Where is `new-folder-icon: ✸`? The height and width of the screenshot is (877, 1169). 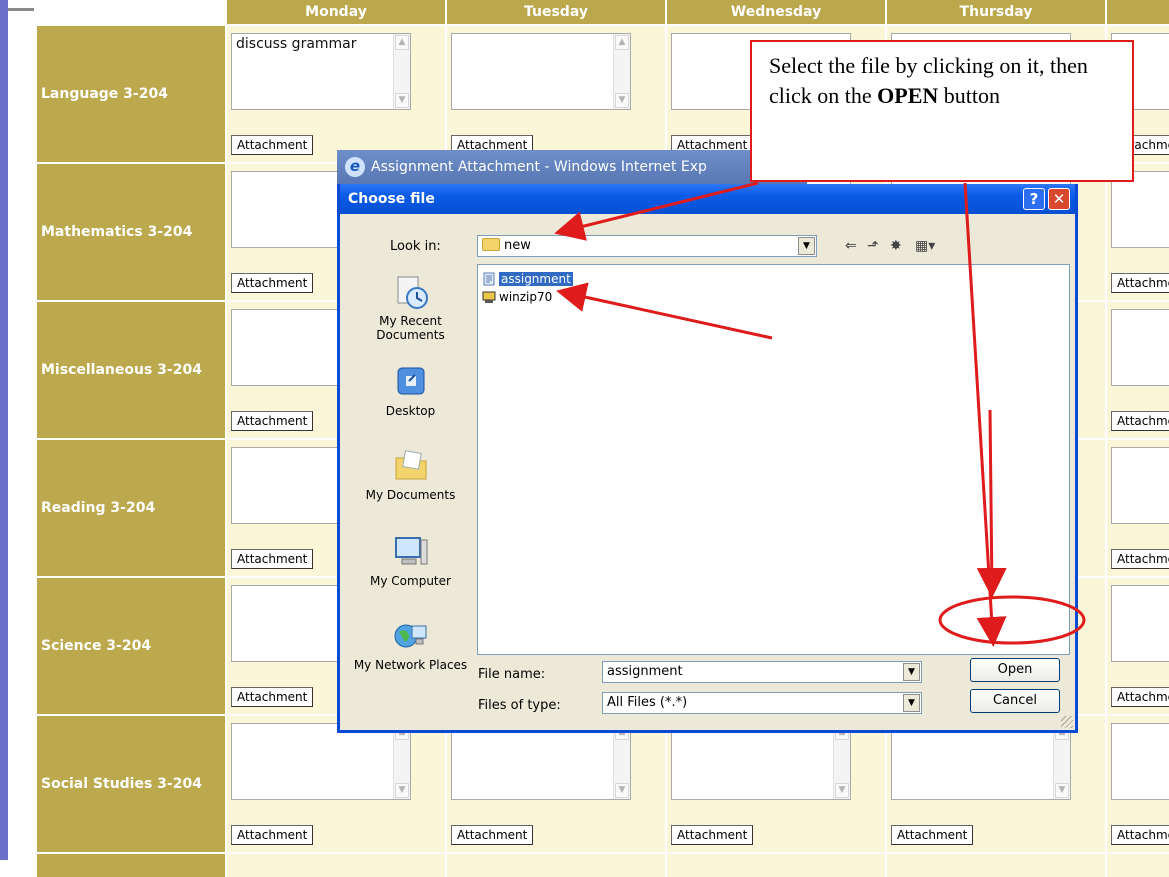 new-folder-icon: ✸ is located at coordinates (896, 246).